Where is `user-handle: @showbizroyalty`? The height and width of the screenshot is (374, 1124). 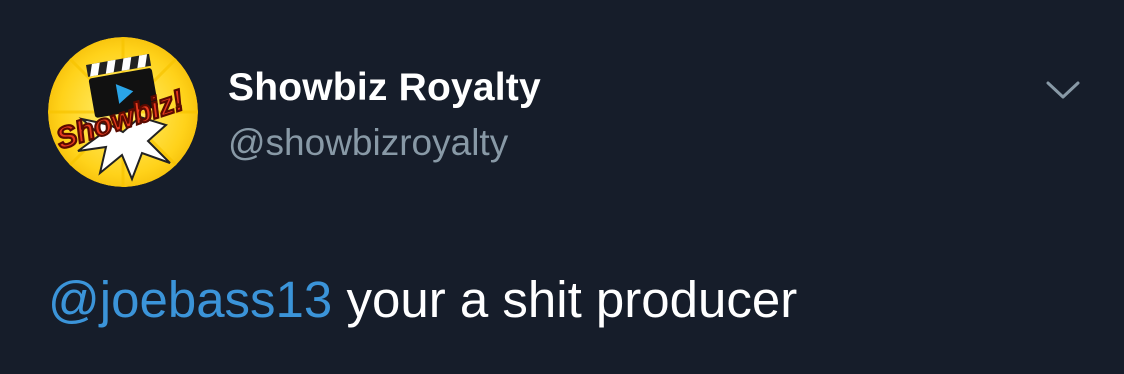
user-handle: @showbizroyalty is located at coordinates (368, 143).